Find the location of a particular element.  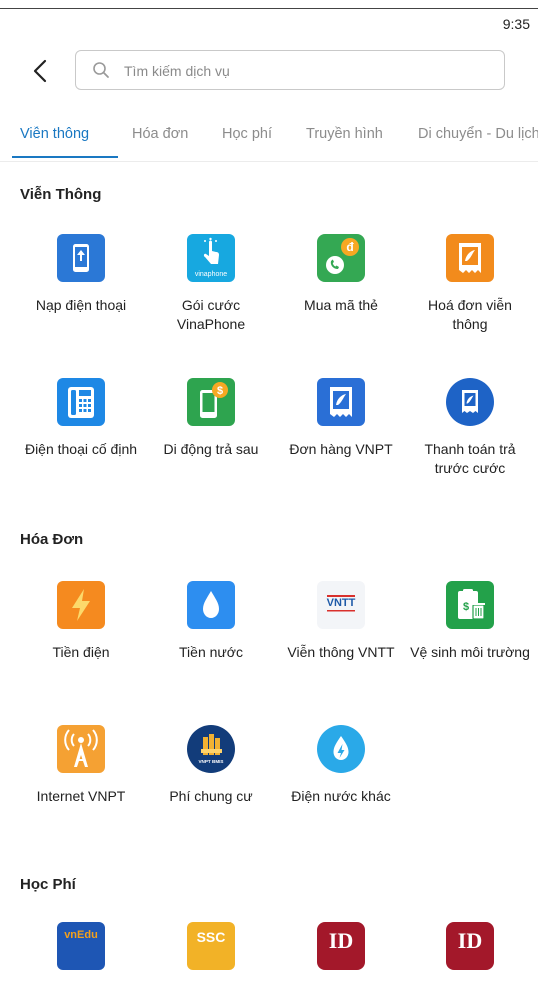

service-hoc-phi-id-1: ID is located at coordinates (341, 953).